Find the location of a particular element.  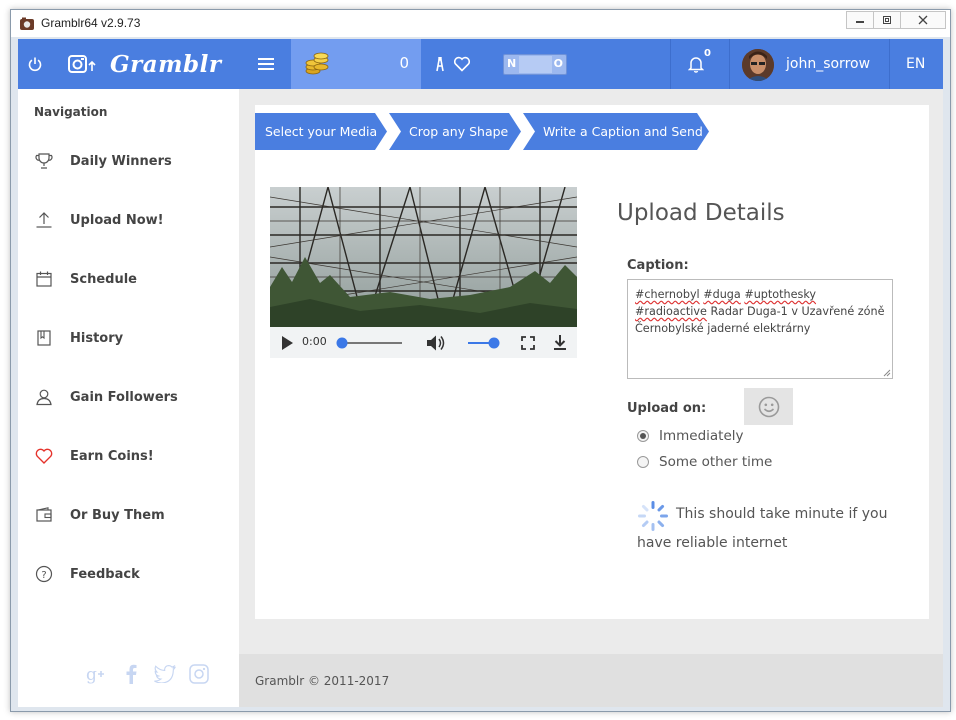

video-frame is located at coordinates (423, 257).